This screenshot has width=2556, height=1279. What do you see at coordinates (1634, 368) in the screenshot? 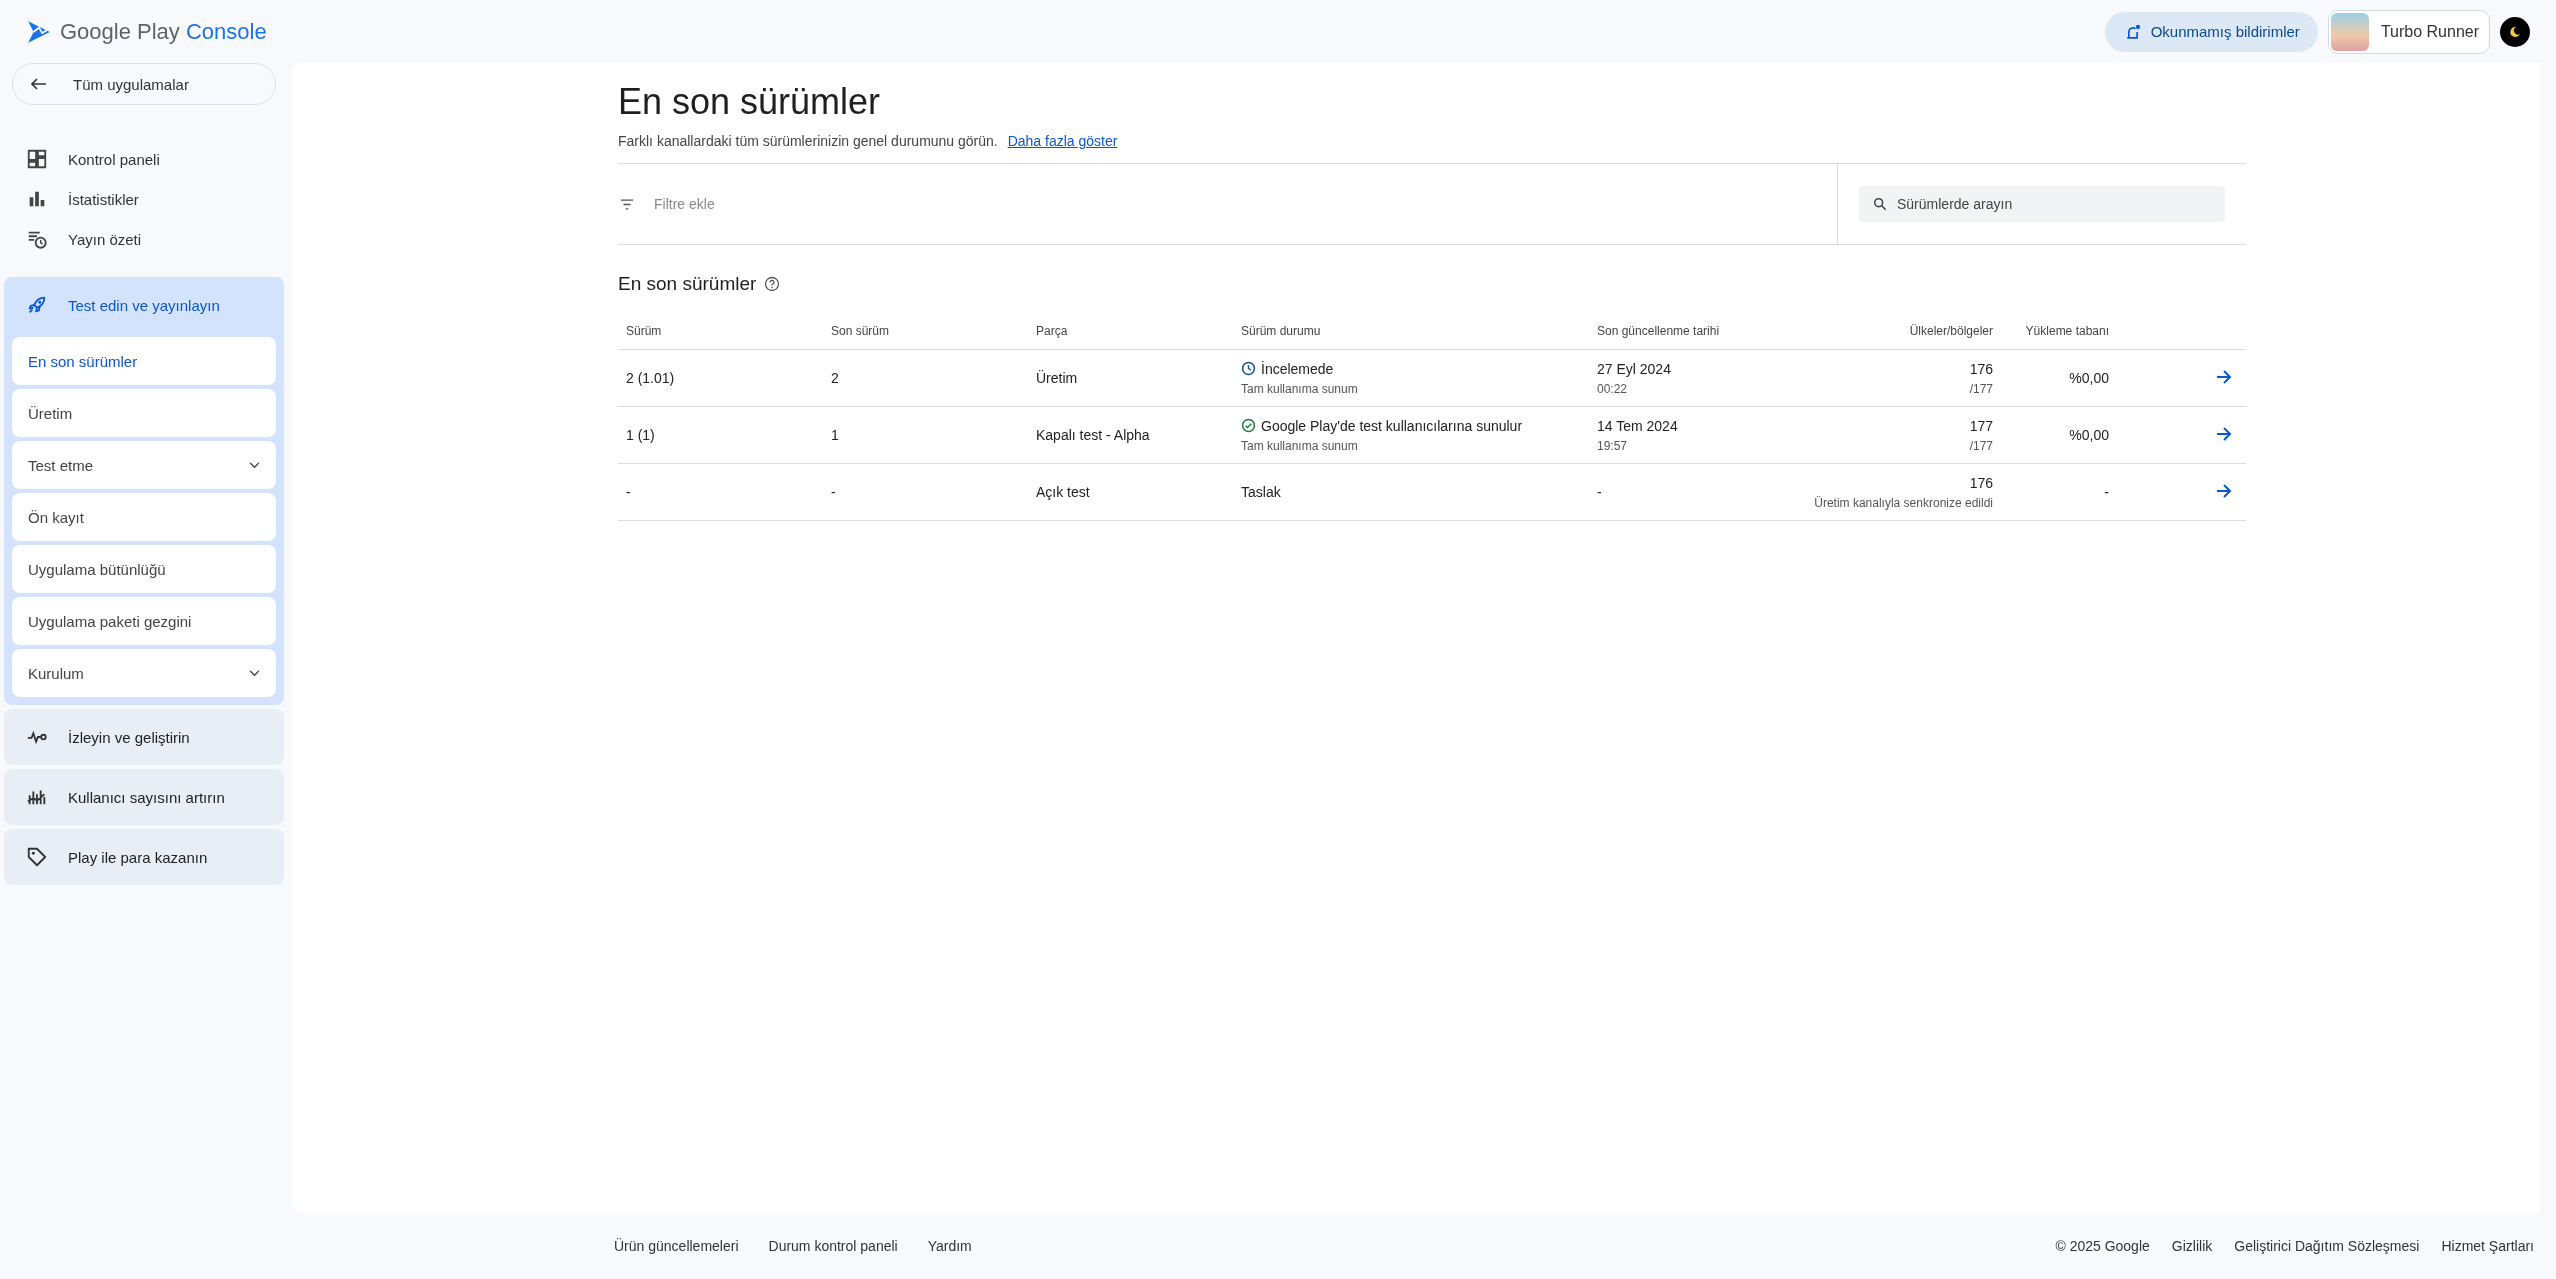
I see `update-date: 27 Eyl 2024` at bounding box center [1634, 368].